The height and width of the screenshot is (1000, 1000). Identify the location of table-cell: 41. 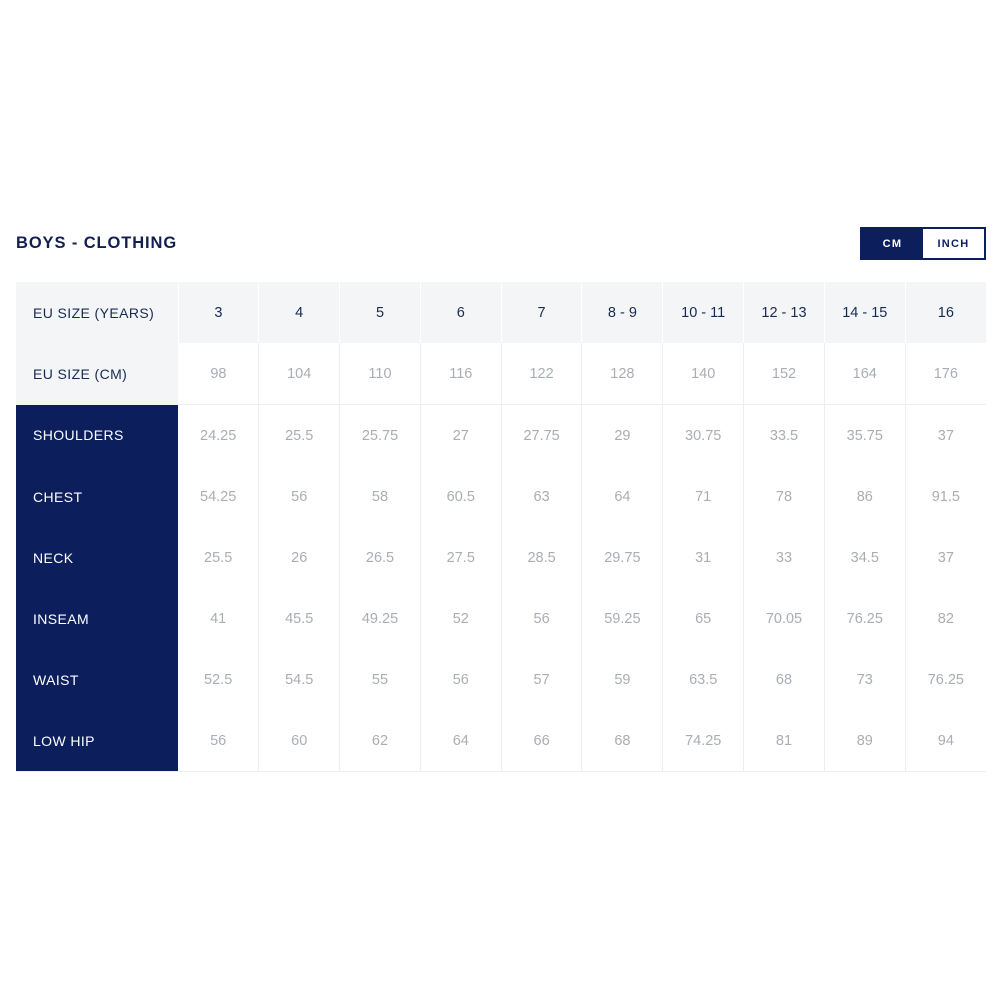
(219, 618).